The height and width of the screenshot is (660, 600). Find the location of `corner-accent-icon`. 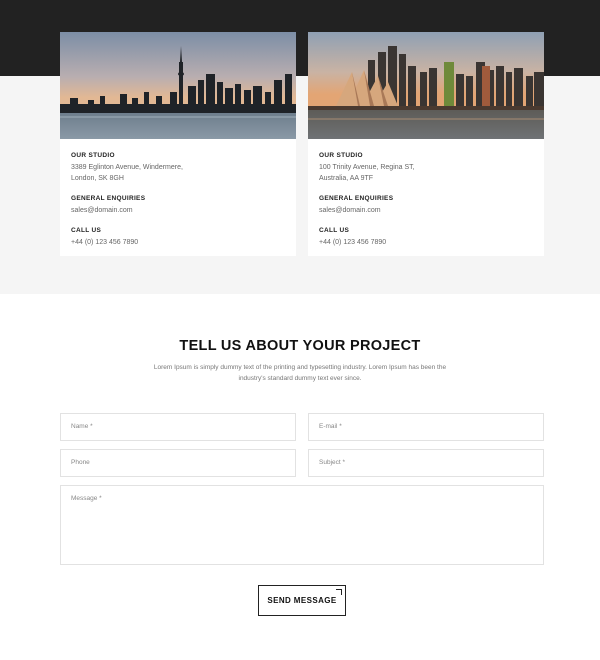

corner-accent-icon is located at coordinates (339, 592).